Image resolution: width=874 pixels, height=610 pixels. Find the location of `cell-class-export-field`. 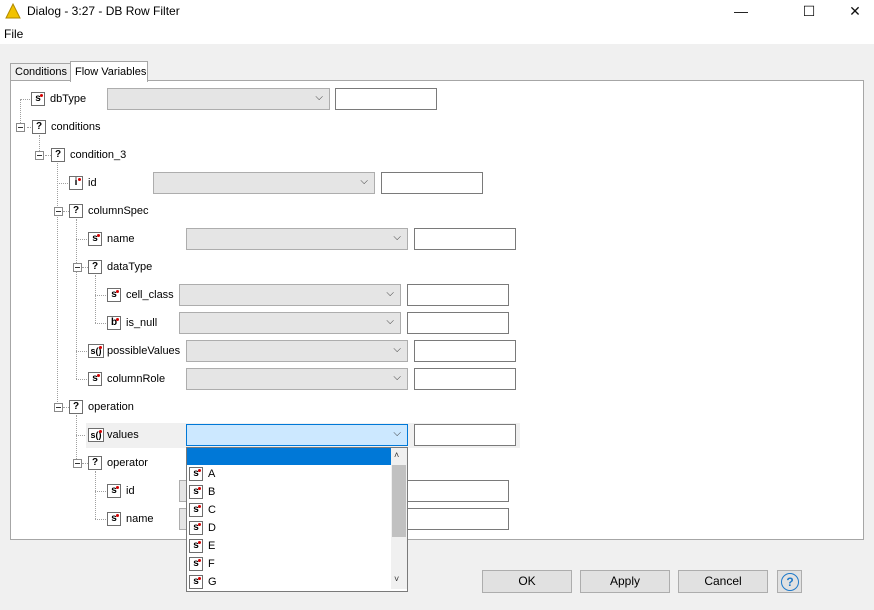

cell-class-export-field is located at coordinates (458, 295).